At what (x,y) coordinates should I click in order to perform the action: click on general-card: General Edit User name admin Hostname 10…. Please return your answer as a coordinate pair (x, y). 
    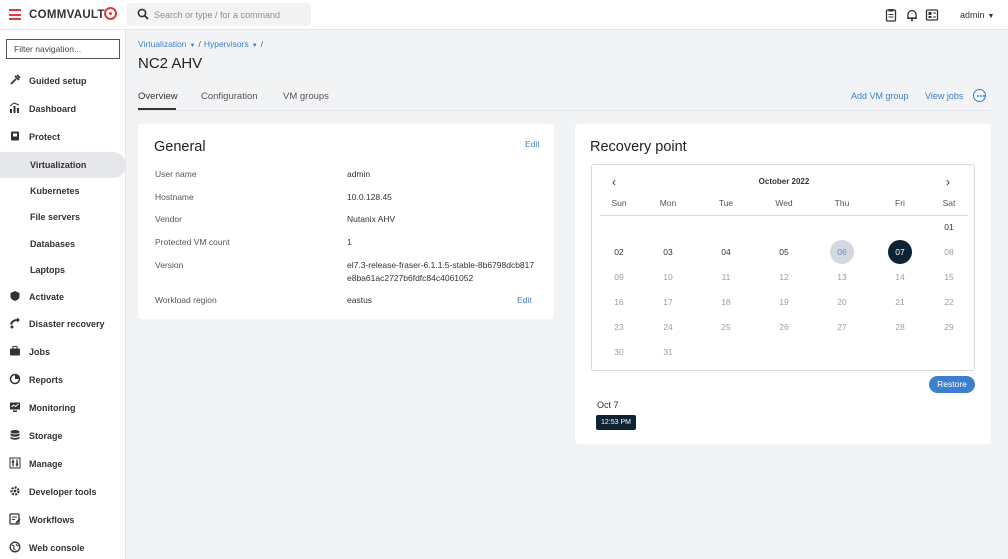
    Looking at the image, I should click on (346, 221).